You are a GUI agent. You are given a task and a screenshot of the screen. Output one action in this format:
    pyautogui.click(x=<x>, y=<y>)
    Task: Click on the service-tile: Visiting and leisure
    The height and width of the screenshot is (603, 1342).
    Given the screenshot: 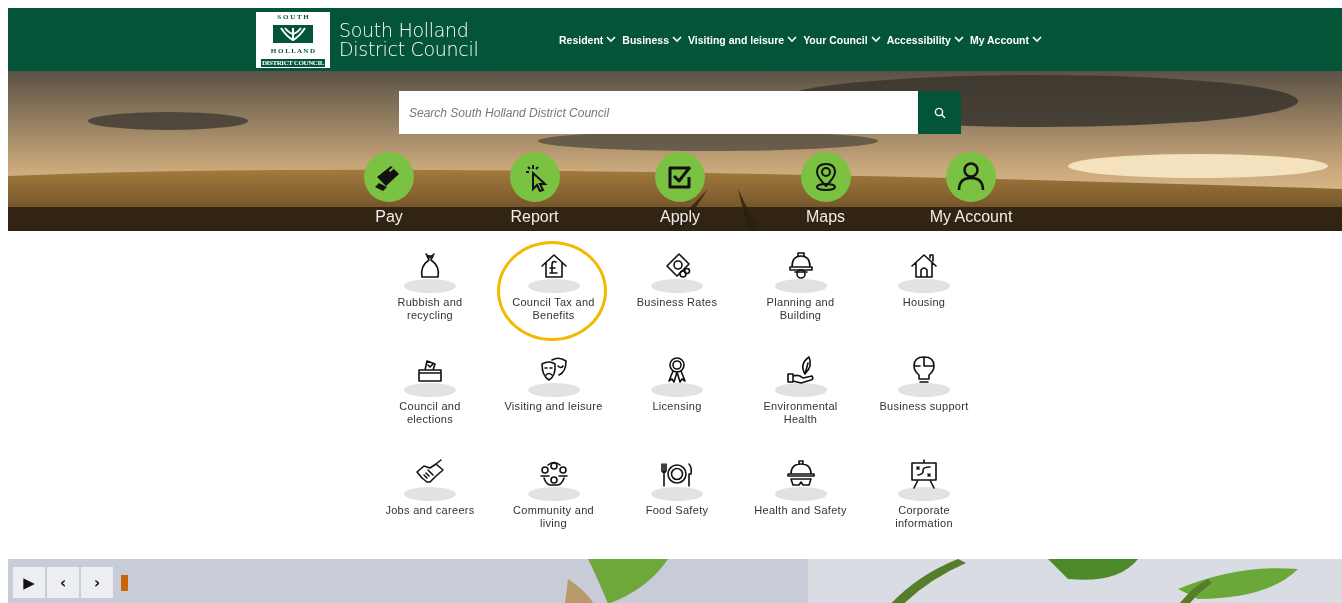 What is the action you would take?
    pyautogui.click(x=553, y=400)
    